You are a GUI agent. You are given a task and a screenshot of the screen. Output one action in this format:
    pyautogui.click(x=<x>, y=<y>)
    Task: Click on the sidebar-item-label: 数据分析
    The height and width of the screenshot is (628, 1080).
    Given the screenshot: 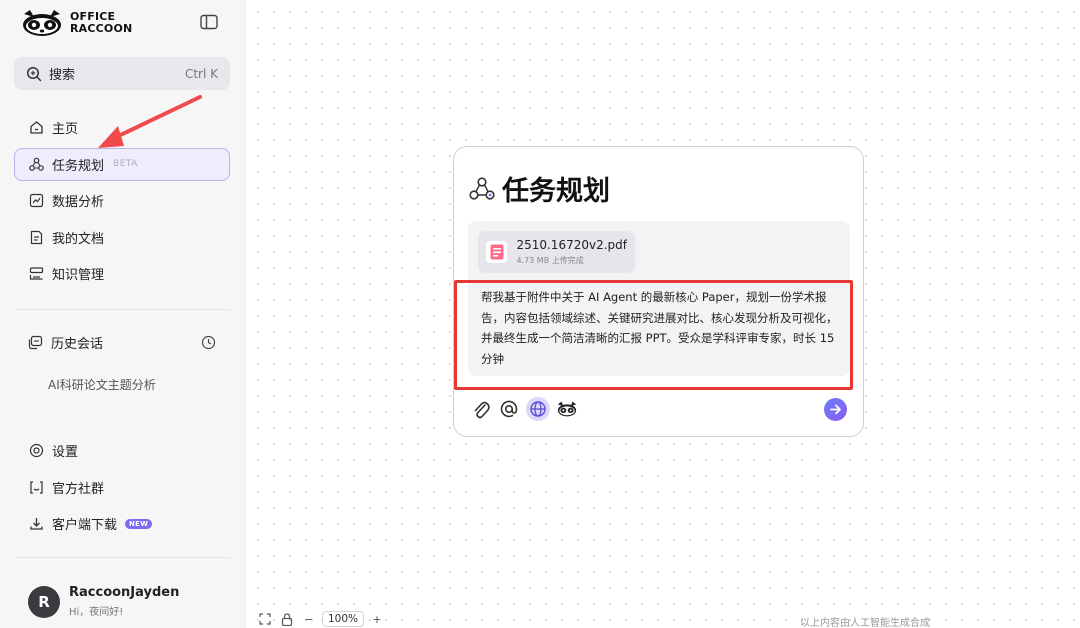 What is the action you would take?
    pyautogui.click(x=78, y=202)
    